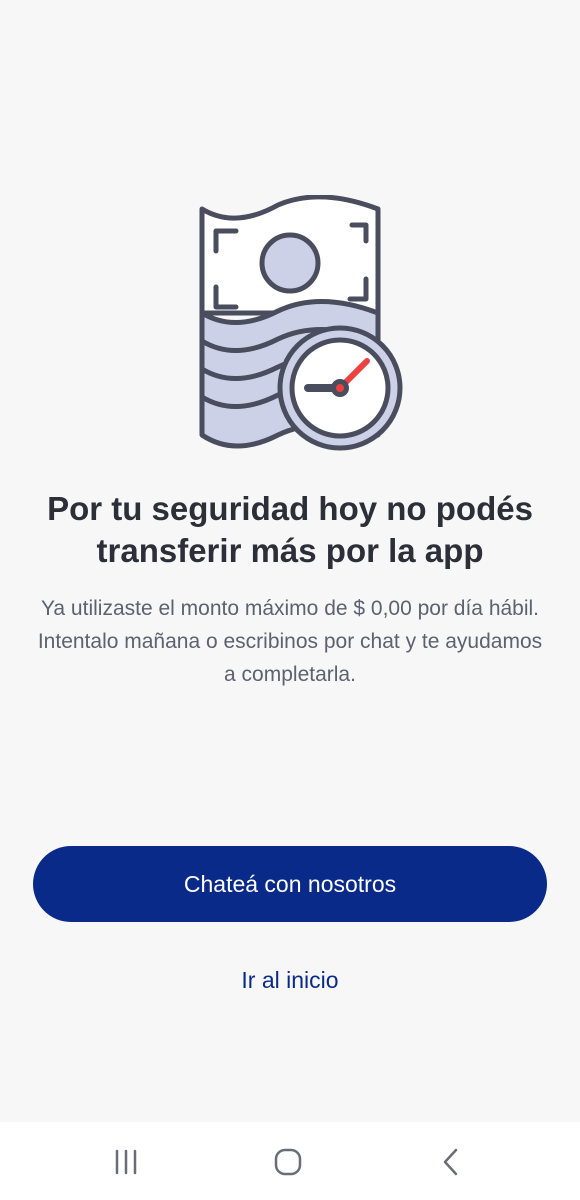  I want to click on home-icon, so click(288, 1162).